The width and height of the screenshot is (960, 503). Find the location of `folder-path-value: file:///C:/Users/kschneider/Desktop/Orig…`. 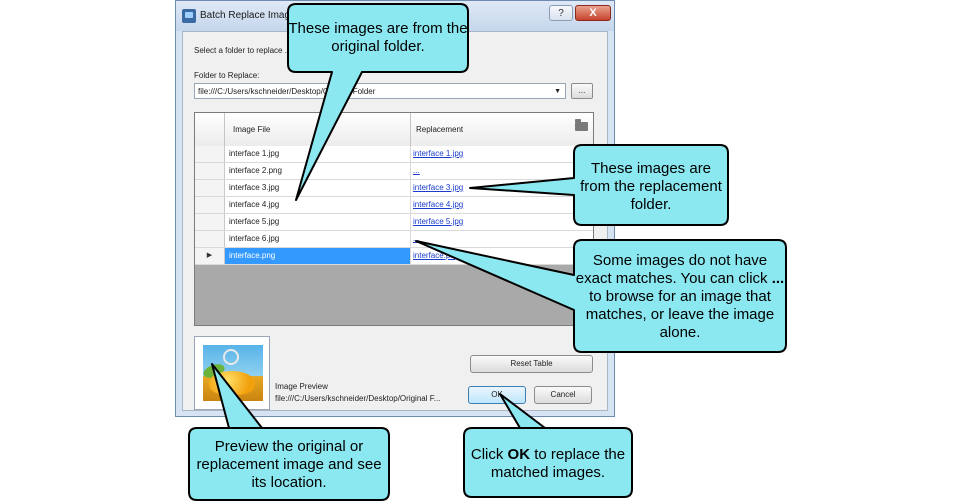

folder-path-value: file:///C:/Users/kschneider/Desktop/Orig… is located at coordinates (287, 91).